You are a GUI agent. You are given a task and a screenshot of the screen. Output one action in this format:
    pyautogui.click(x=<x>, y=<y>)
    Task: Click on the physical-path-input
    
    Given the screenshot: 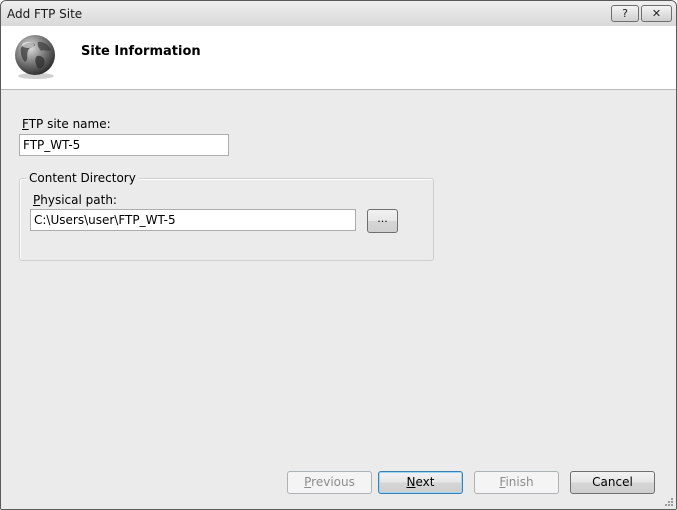 What is the action you would take?
    pyautogui.click(x=193, y=220)
    